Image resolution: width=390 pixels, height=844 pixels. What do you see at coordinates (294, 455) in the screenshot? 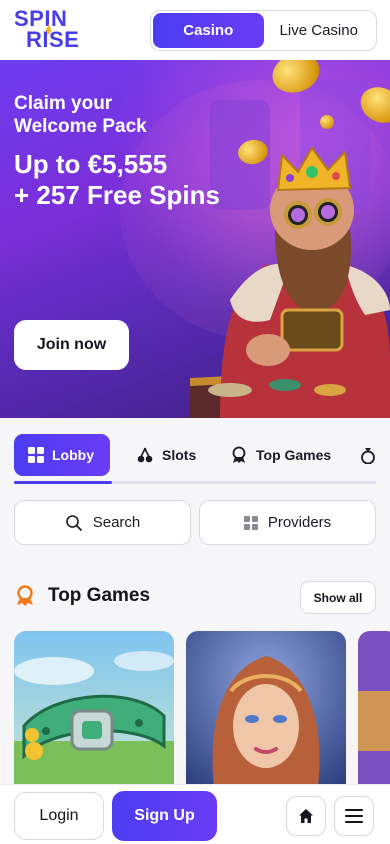
I see `tab-top-games-label: Top Games` at bounding box center [294, 455].